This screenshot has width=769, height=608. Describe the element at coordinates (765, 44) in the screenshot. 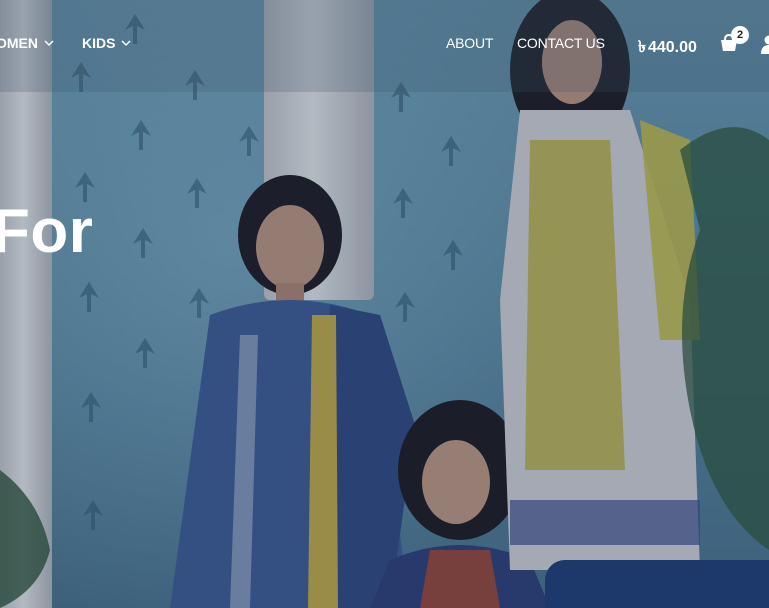

I see `user-icon` at that location.